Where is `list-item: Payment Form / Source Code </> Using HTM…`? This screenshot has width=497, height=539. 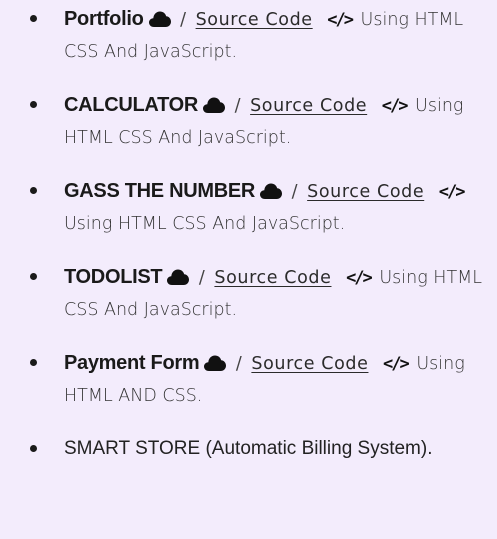
list-item: Payment Form / Source Code </> Using HTM… is located at coordinates (248, 379).